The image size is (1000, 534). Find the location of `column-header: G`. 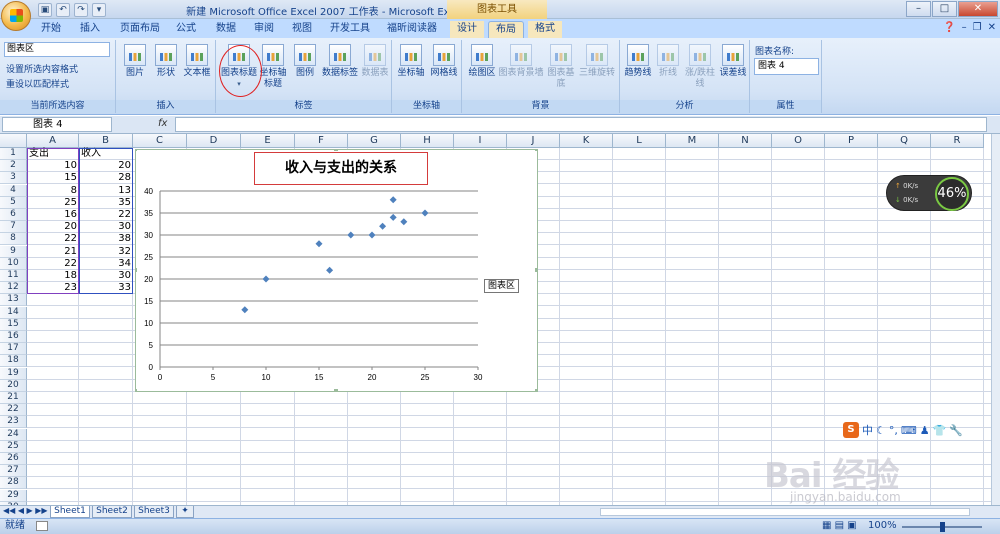

column-header: G is located at coordinates (374, 141).